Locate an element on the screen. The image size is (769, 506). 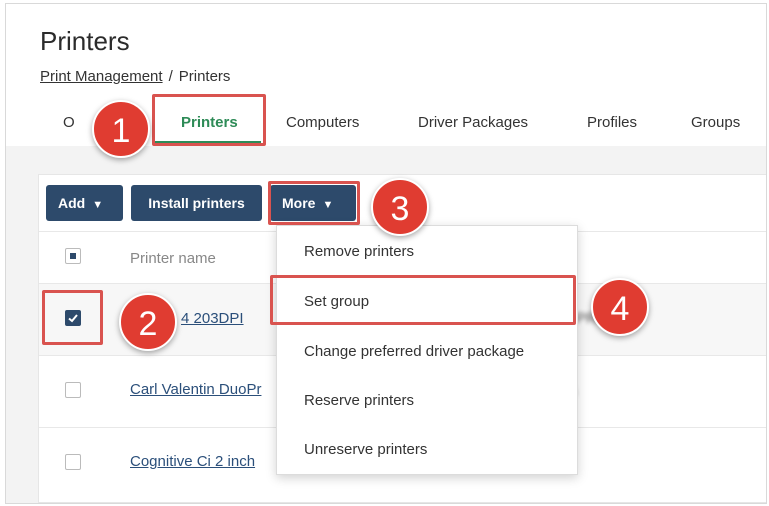
menu-item-reserve-printers: Reserve printers is located at coordinates (359, 400).